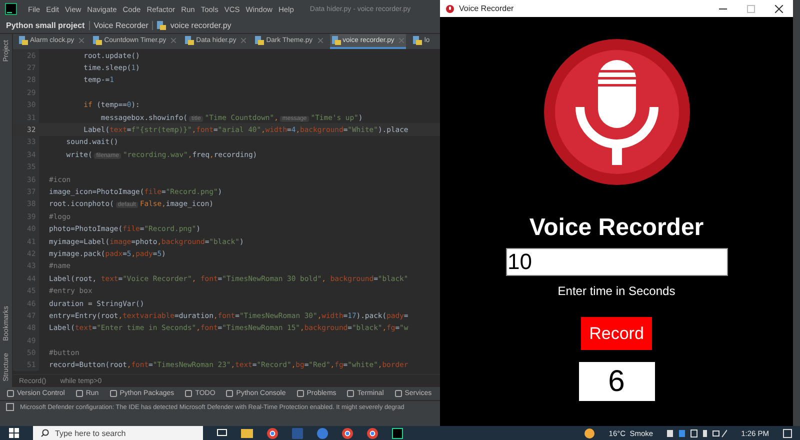 The height and width of the screenshot is (440, 800). What do you see at coordinates (617, 291) in the screenshot?
I see `seconds-label: Enter time in Seconds` at bounding box center [617, 291].